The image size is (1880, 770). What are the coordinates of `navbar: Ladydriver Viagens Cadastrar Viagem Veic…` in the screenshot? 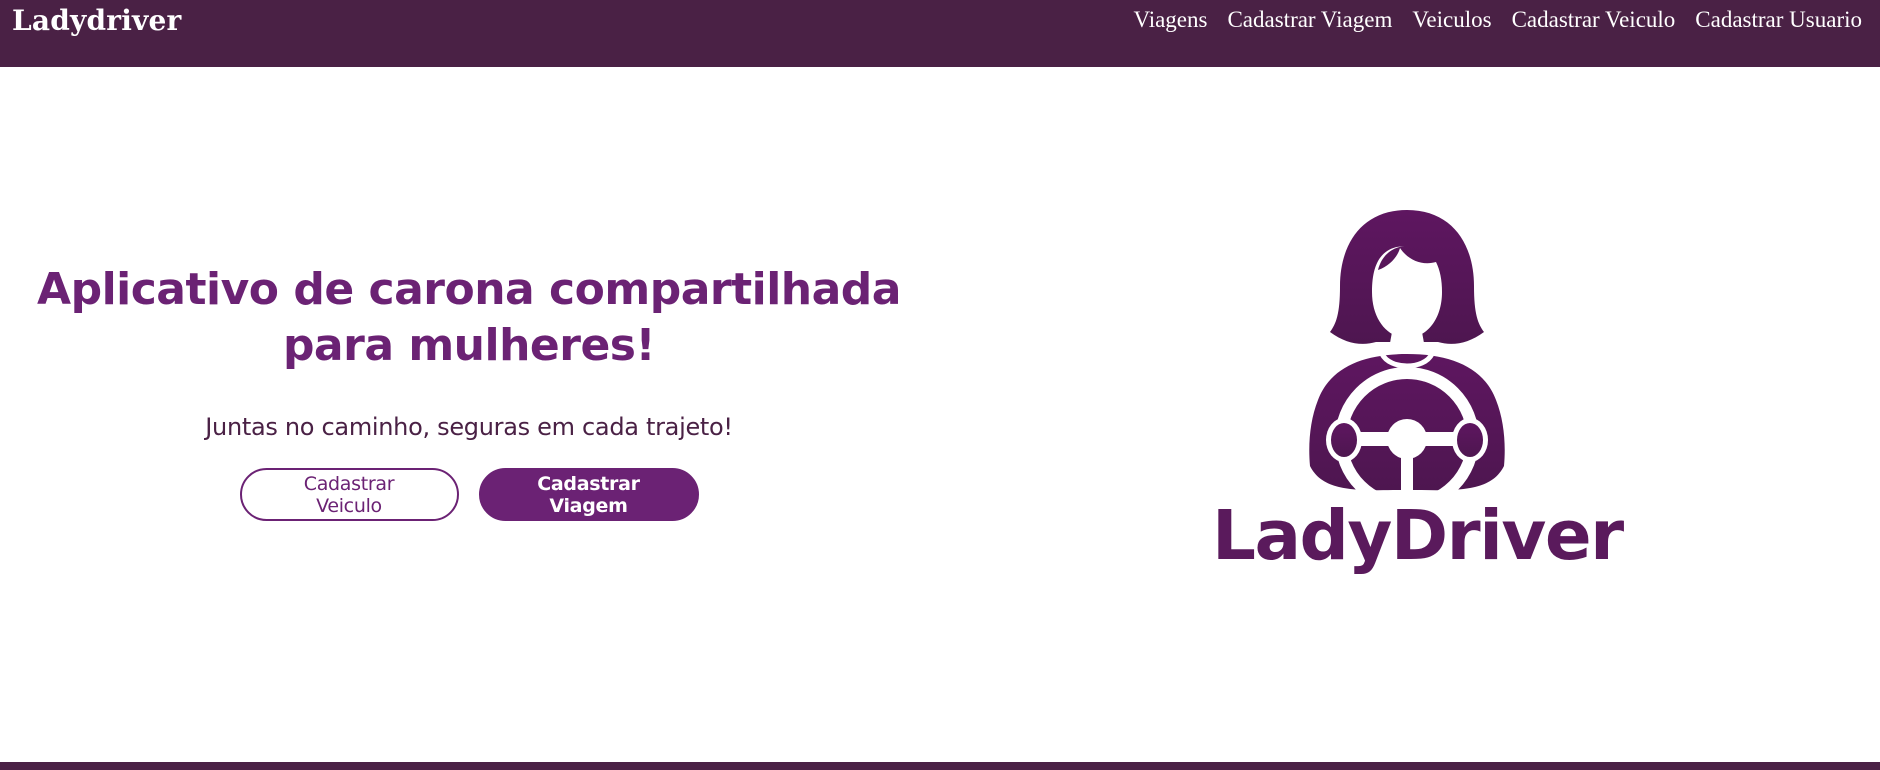 It's located at (940, 33).